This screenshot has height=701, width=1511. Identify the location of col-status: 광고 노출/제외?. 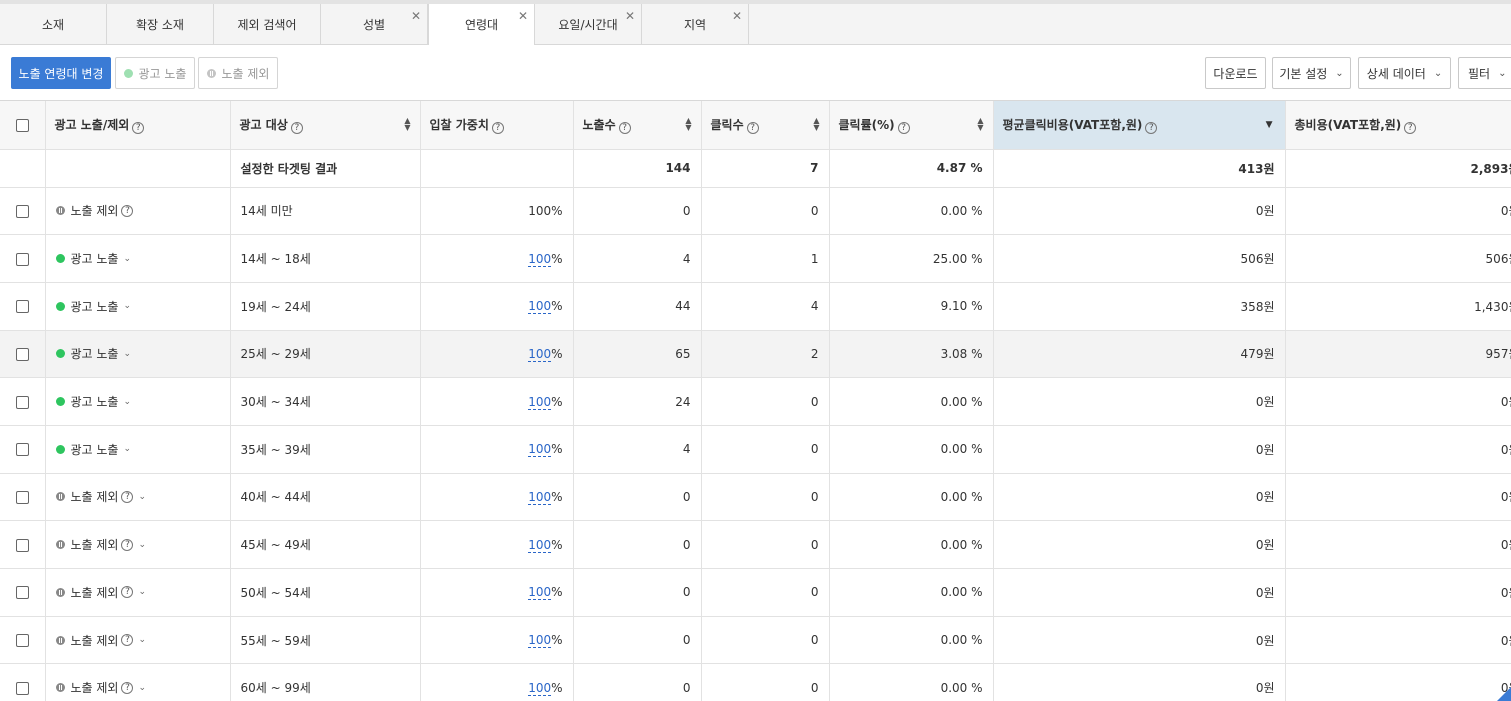
(138, 125).